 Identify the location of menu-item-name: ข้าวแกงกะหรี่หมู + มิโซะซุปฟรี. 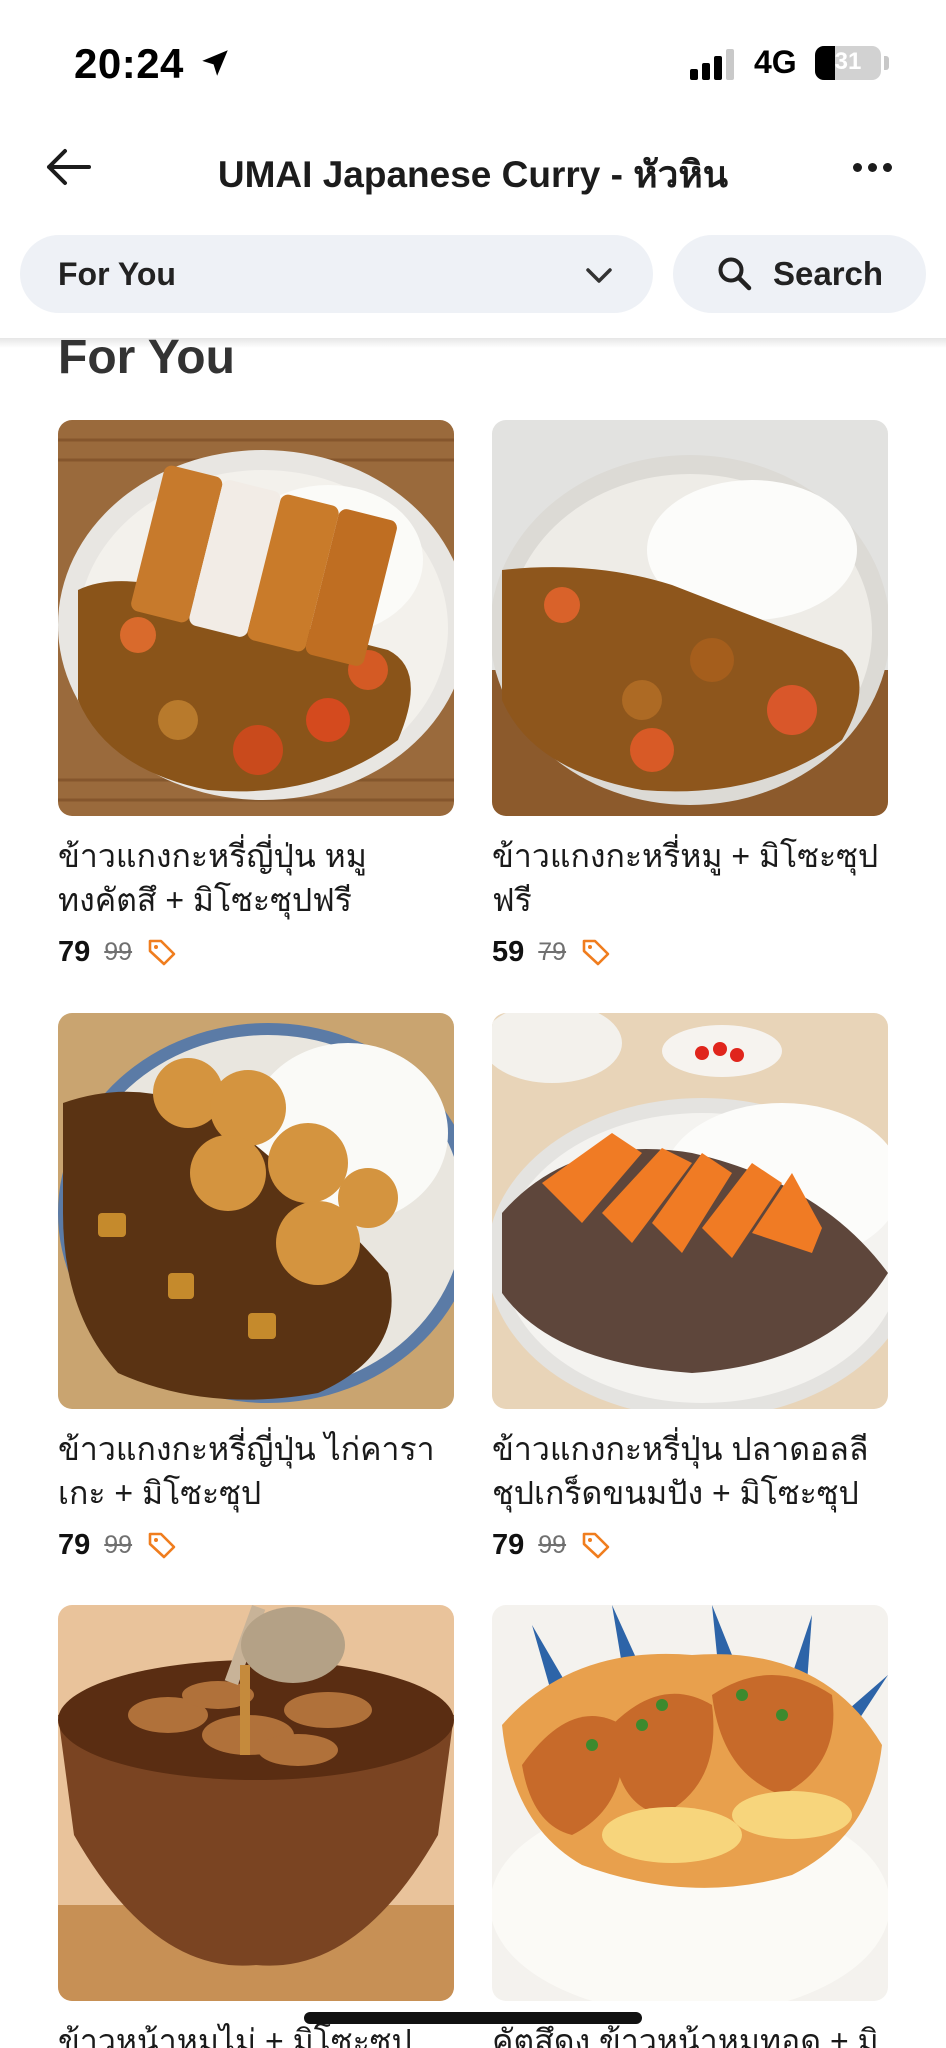
(685, 878).